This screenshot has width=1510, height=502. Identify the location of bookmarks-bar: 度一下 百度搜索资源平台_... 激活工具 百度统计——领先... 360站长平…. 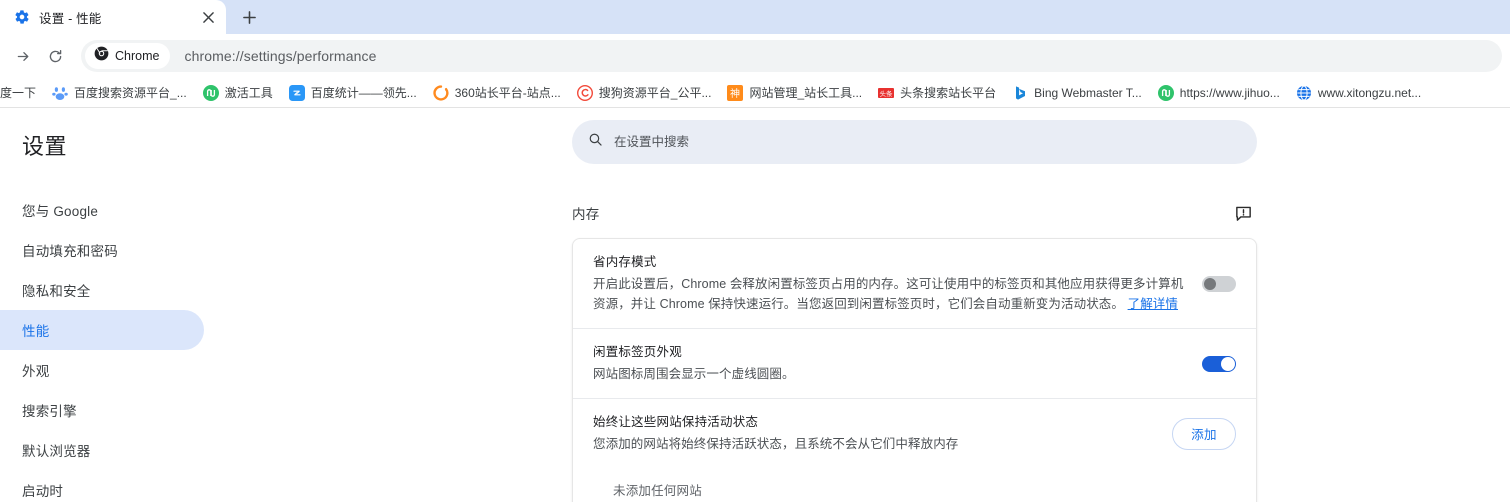
(755, 93).